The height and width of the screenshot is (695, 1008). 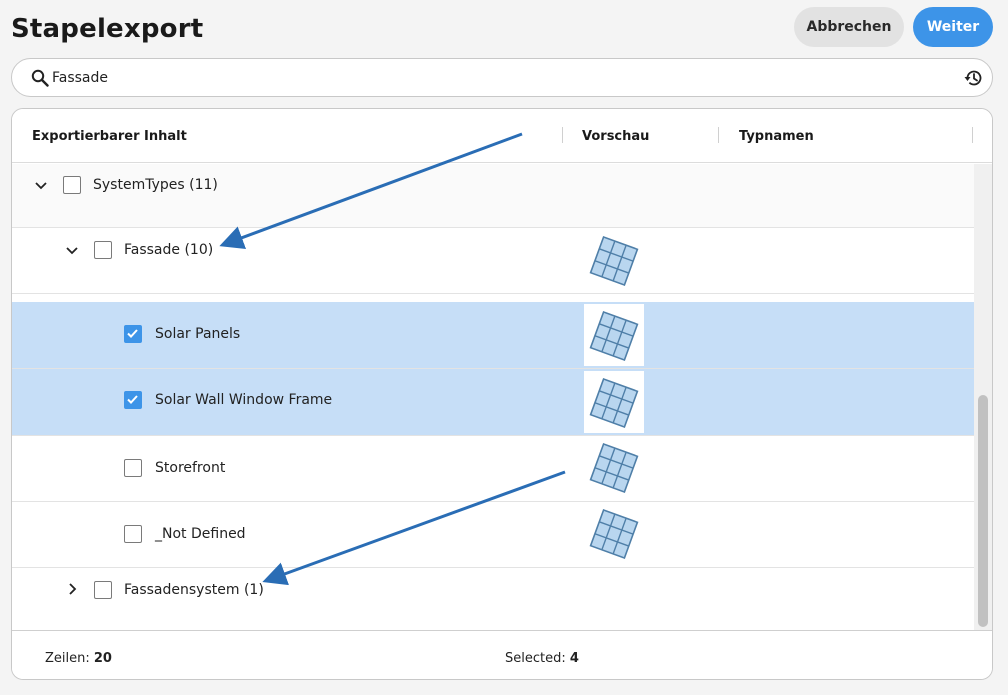 I want to click on table-row: Fassadensystem (1), so click(x=493, y=599).